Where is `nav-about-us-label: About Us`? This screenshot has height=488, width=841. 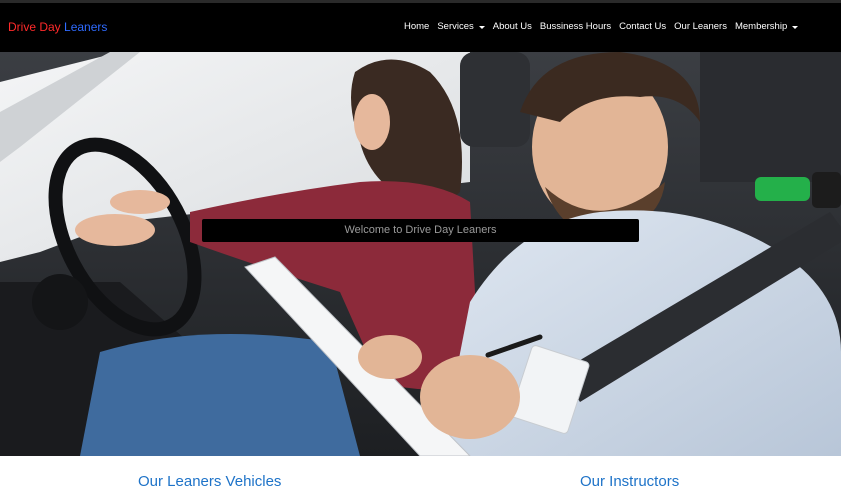
nav-about-us-label: About Us is located at coordinates (512, 26).